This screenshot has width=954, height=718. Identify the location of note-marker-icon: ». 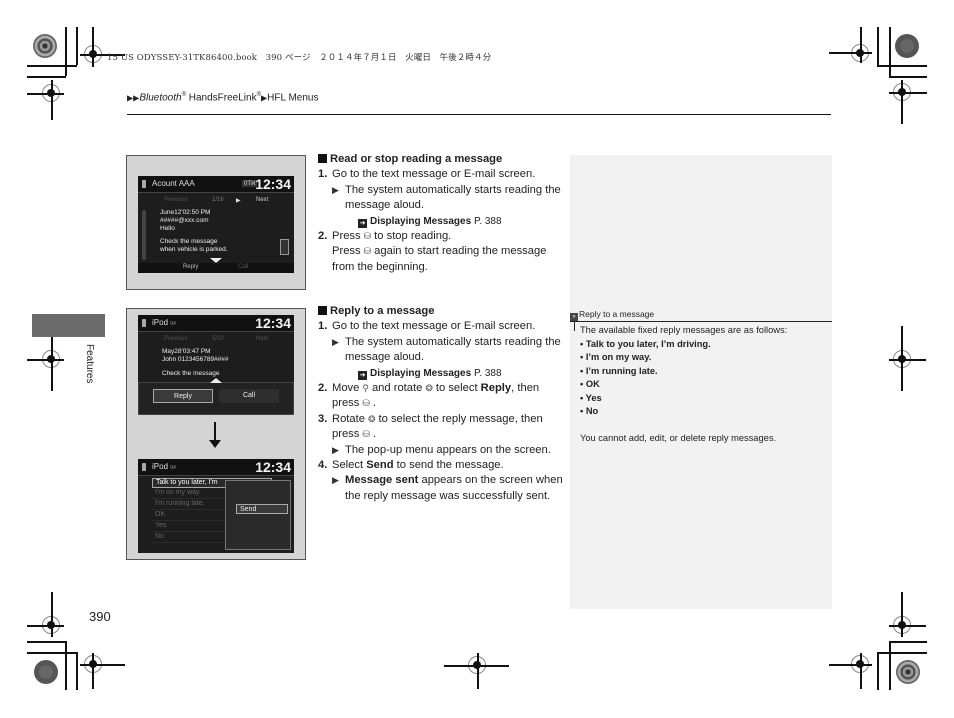
(574, 317).